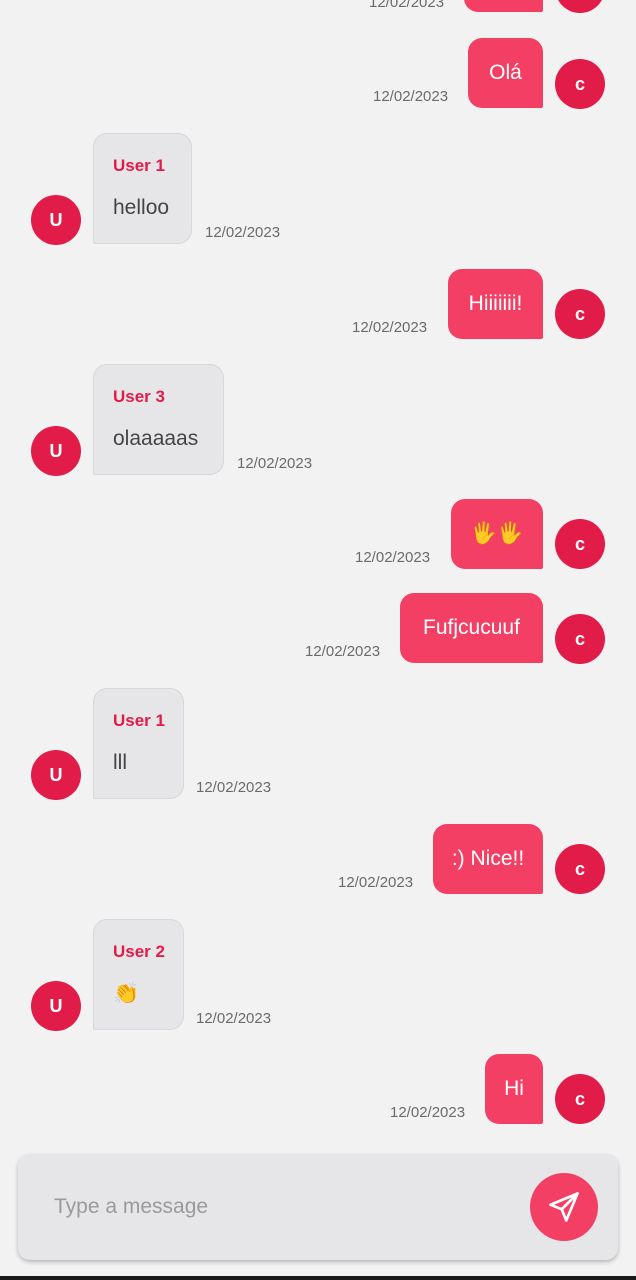 The width and height of the screenshot is (636, 1280). Describe the element at coordinates (158, 419) in the screenshot. I see `incoming-message-bubble: User 3 olaaaaas` at that location.